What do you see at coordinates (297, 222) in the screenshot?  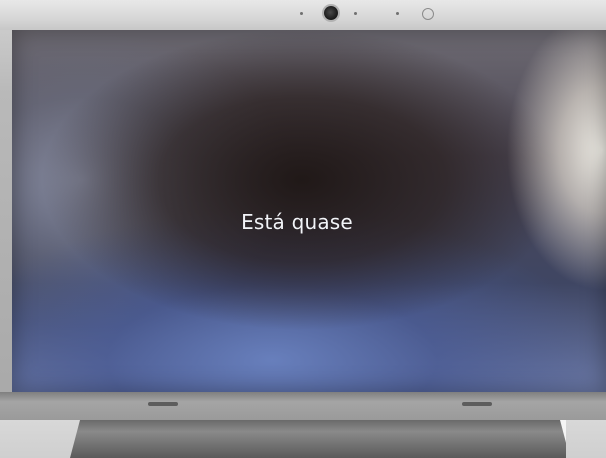 I see `setup-status-text: Está quase` at bounding box center [297, 222].